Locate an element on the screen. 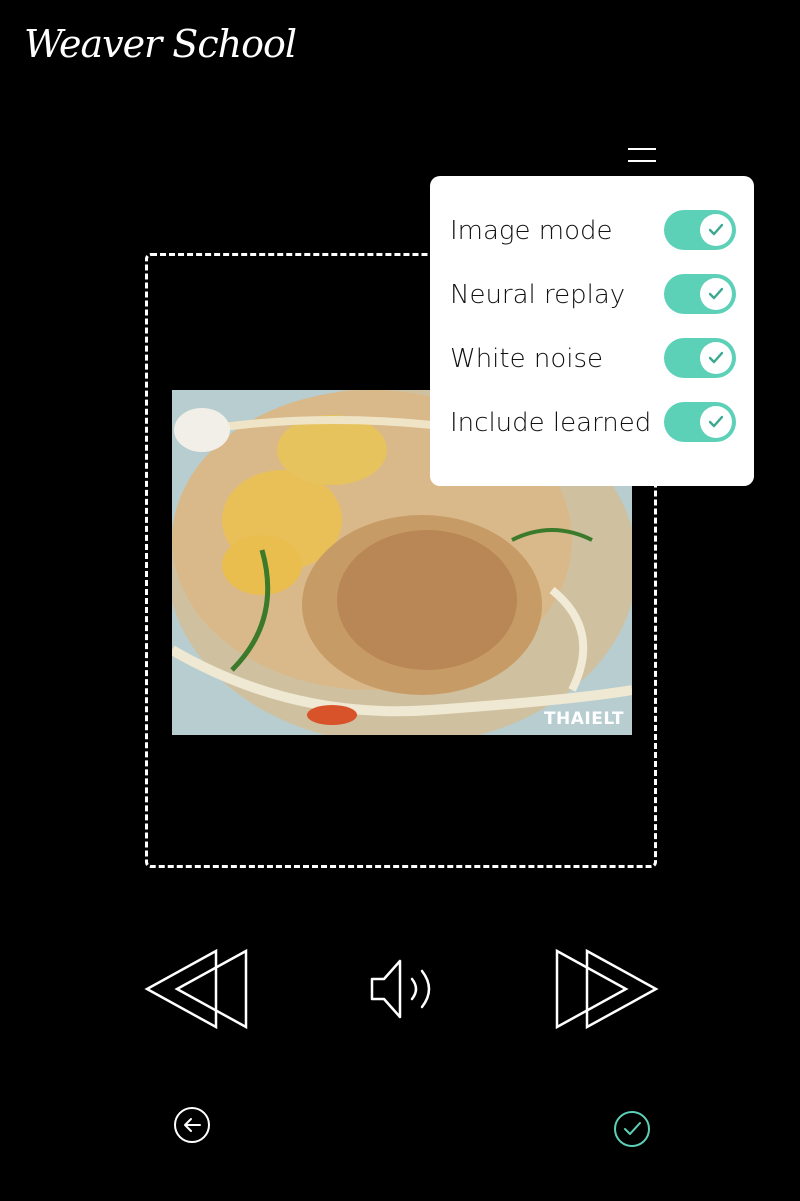  fast-forward-icon is located at coordinates (607, 989).